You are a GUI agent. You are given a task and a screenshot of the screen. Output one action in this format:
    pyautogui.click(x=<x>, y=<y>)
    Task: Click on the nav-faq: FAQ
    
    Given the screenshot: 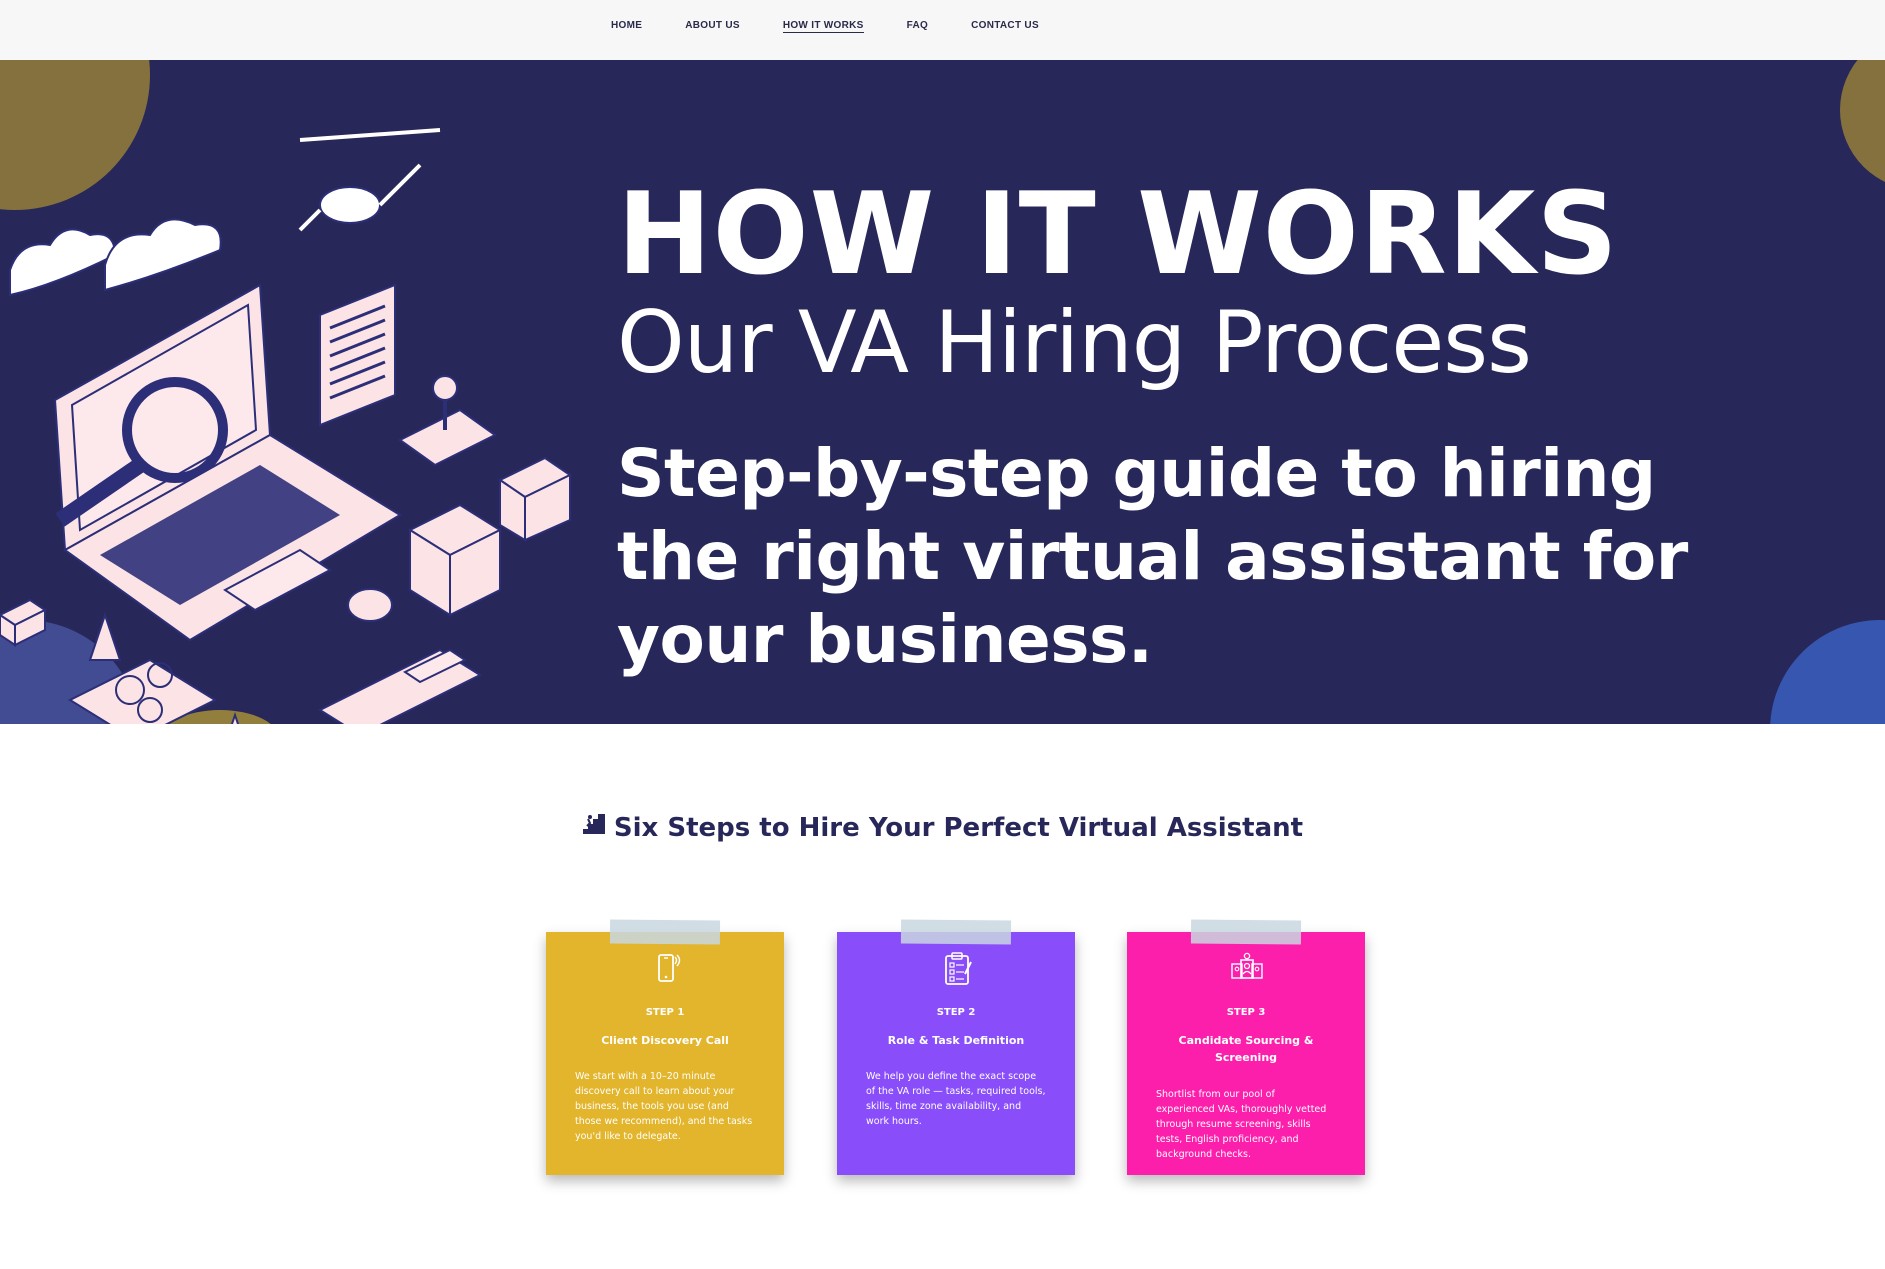 What is the action you would take?
    pyautogui.click(x=917, y=26)
    